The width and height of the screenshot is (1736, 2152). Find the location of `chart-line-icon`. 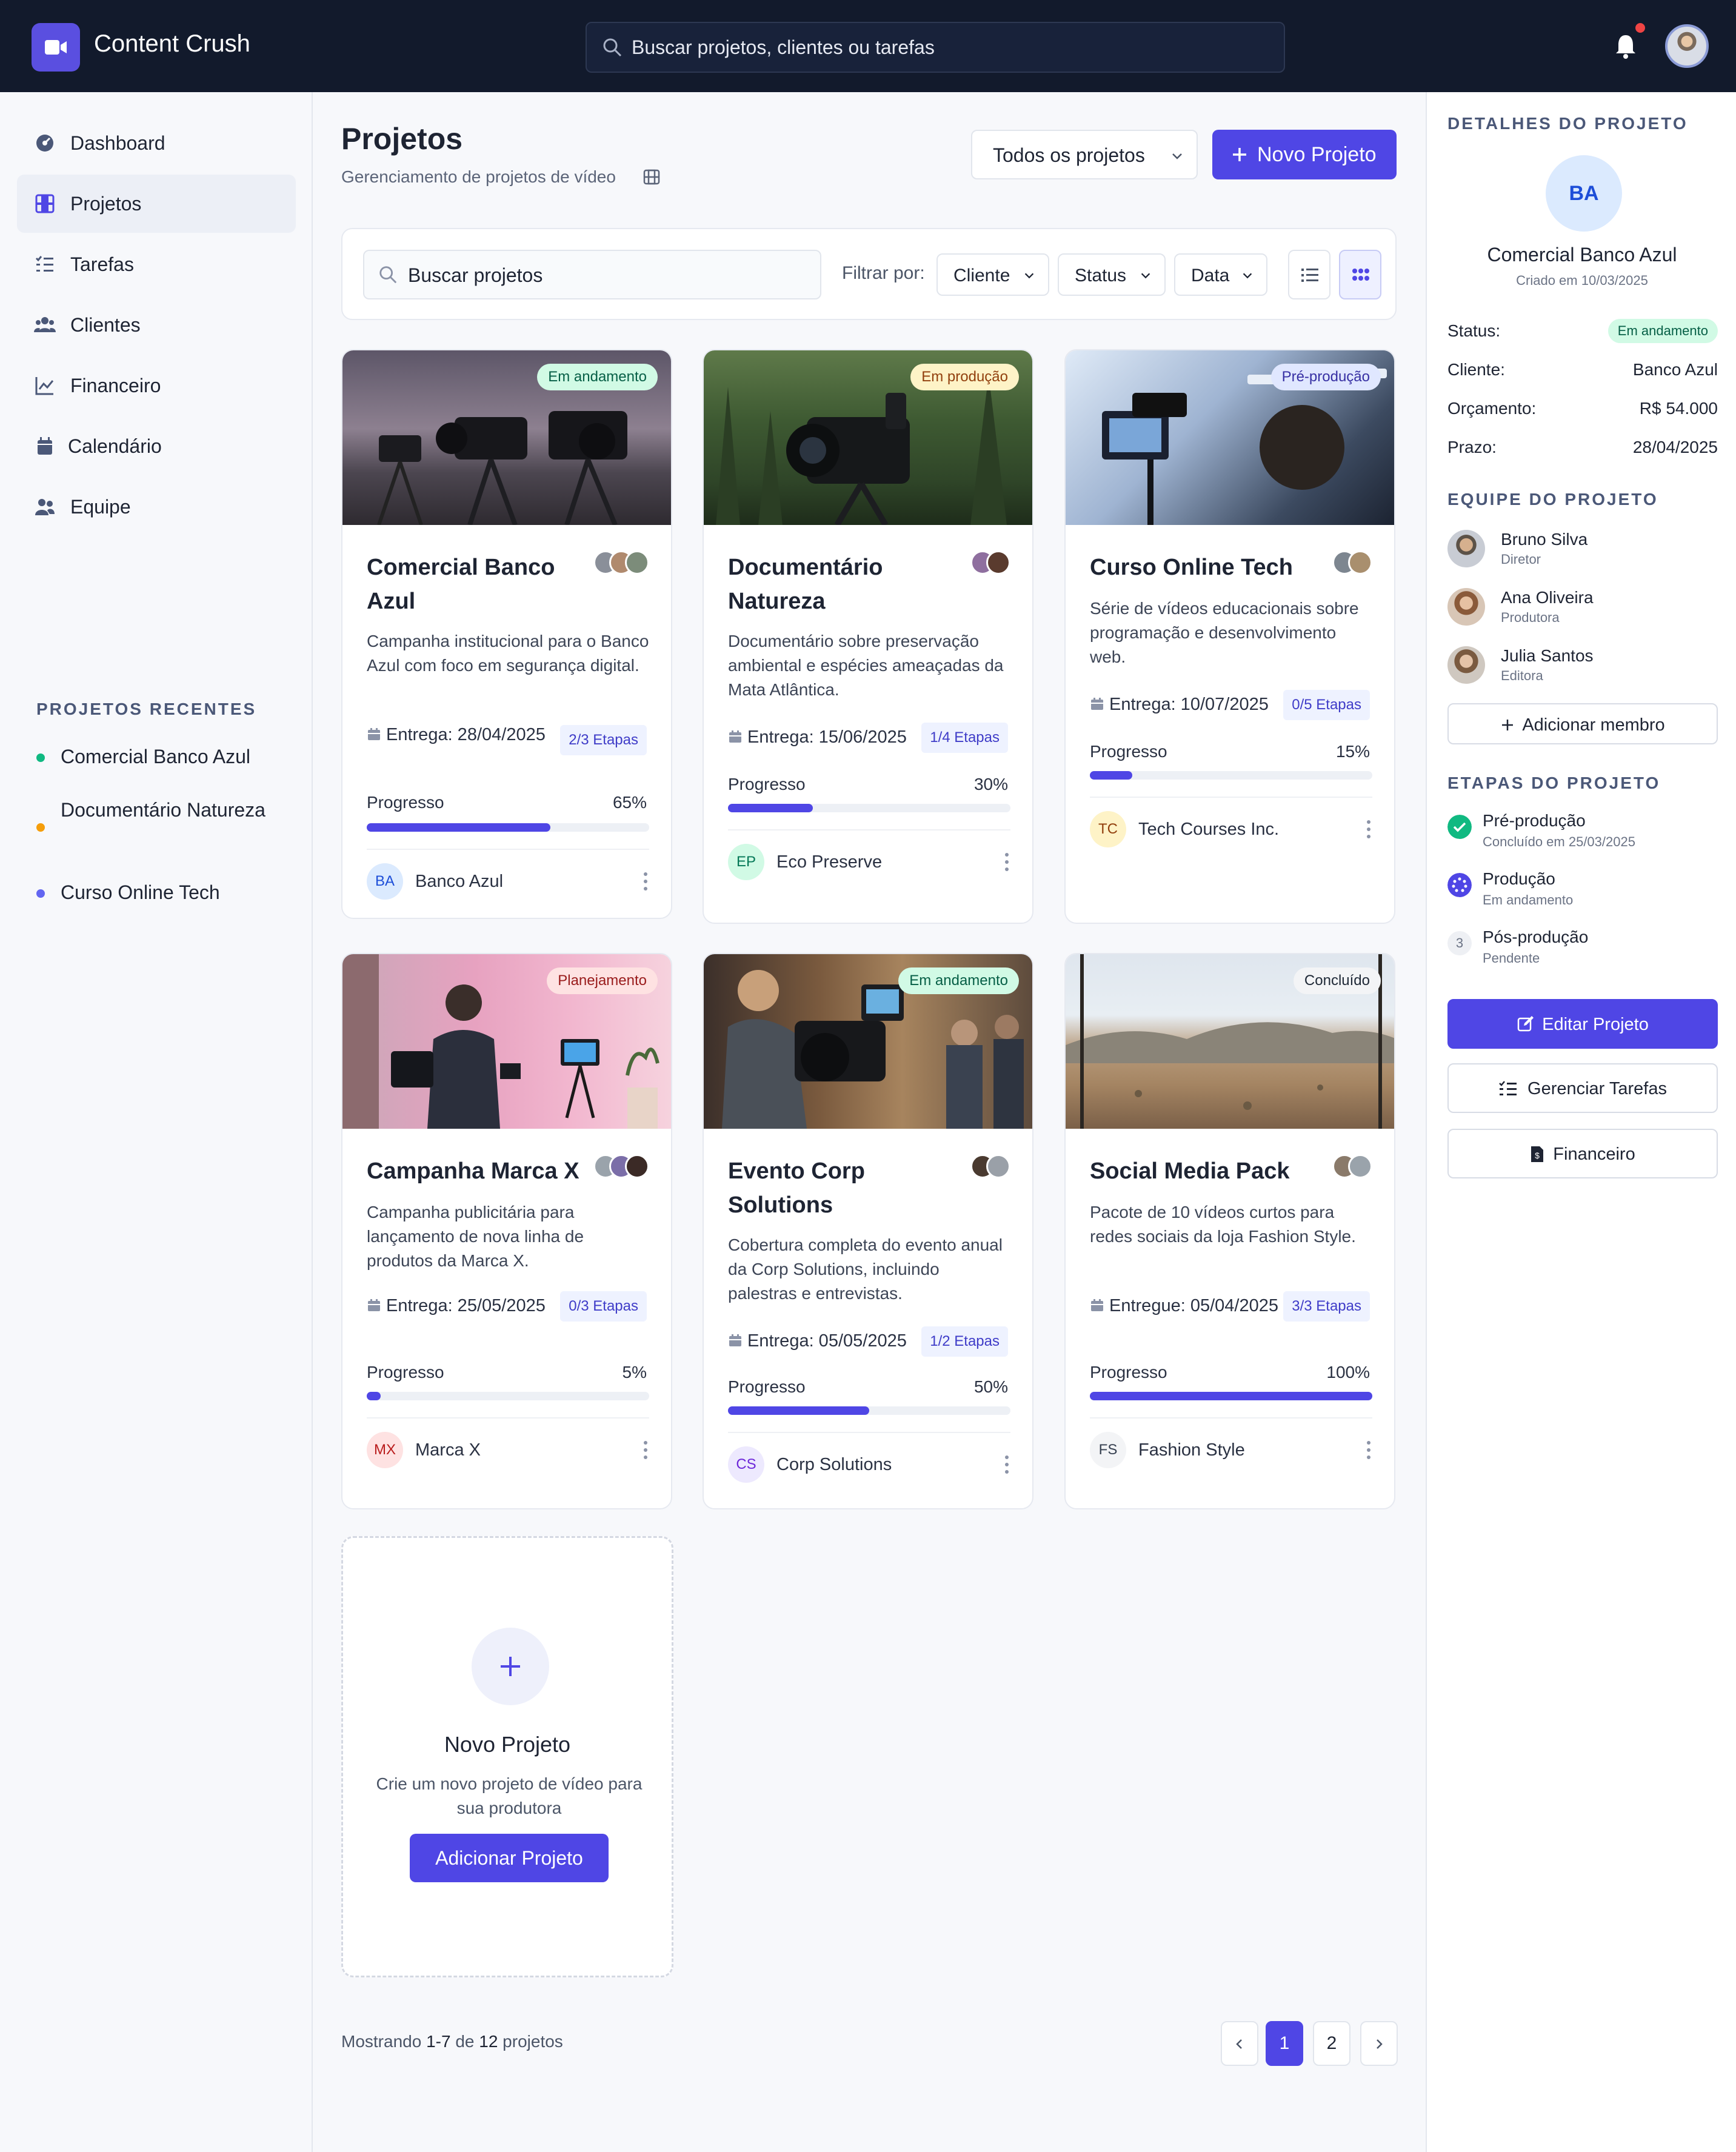

chart-line-icon is located at coordinates (45, 386).